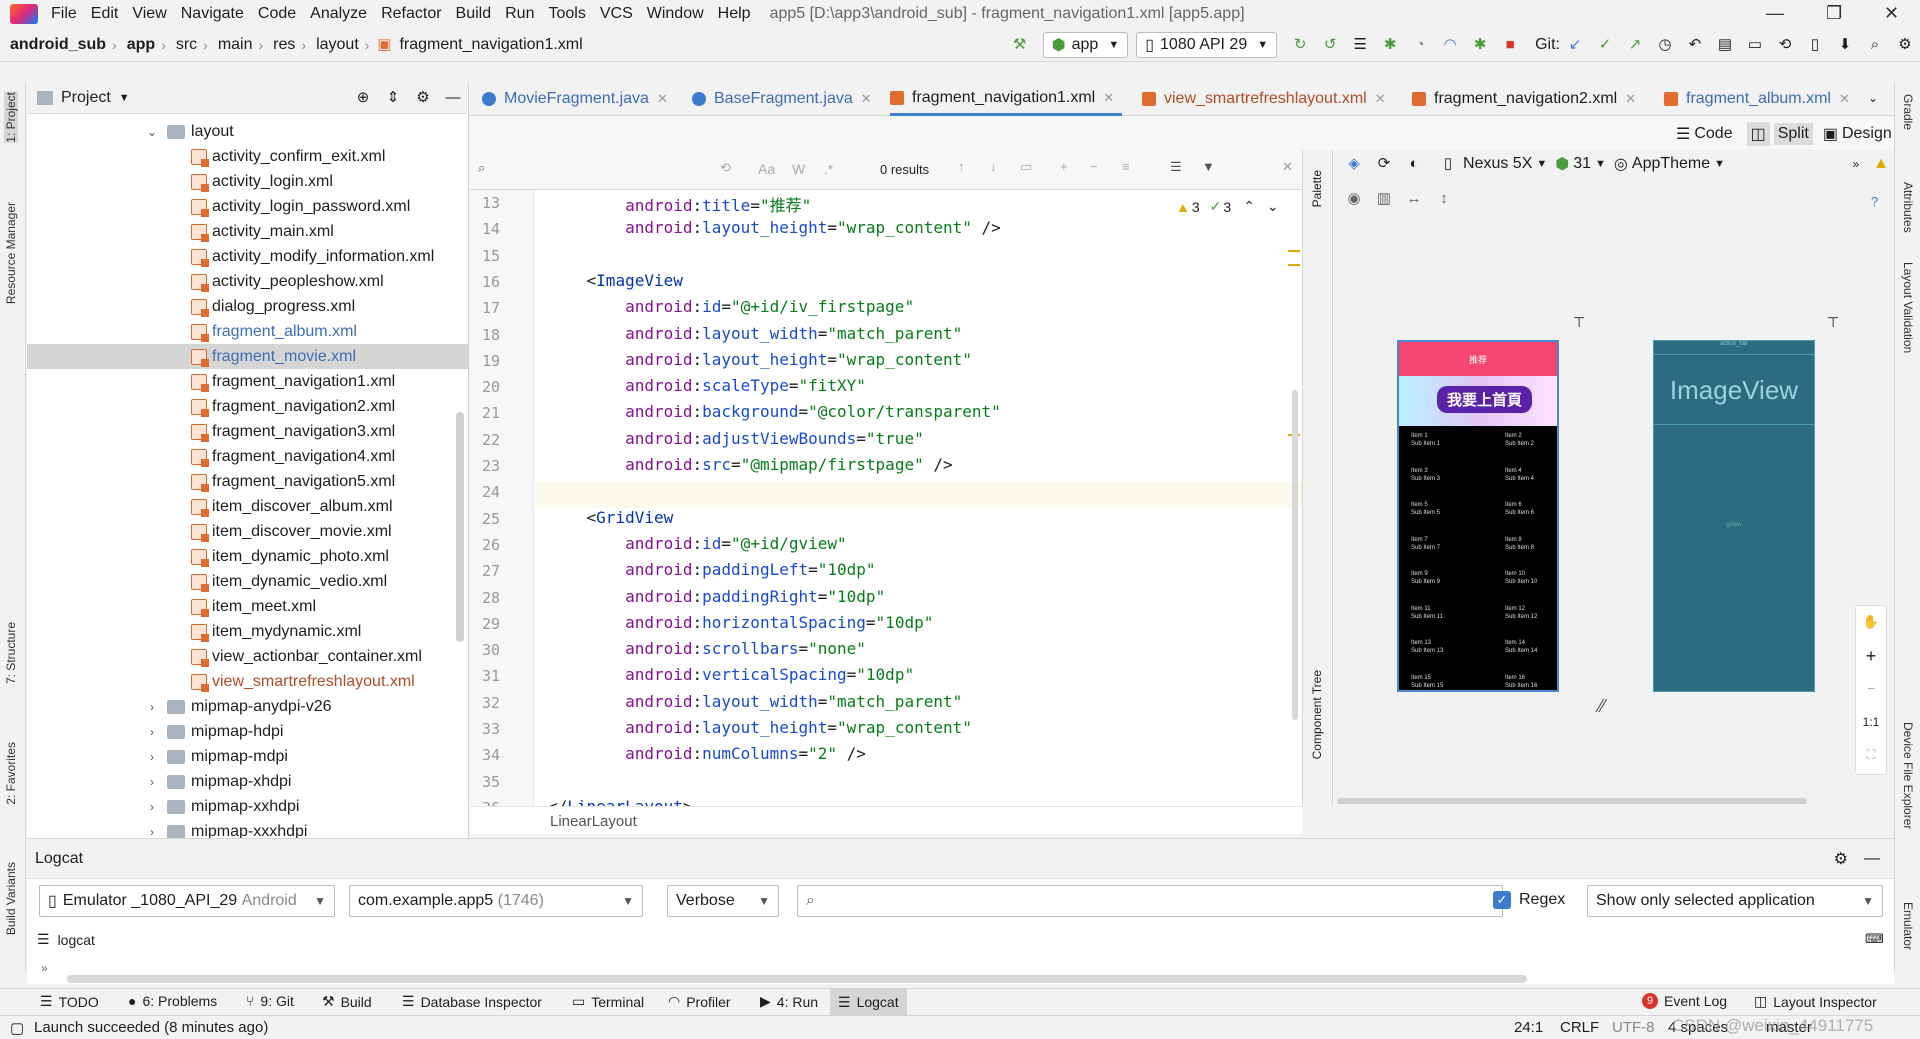  What do you see at coordinates (1273, 206) in the screenshot?
I see `next-highlight-icon: ⌄` at bounding box center [1273, 206].